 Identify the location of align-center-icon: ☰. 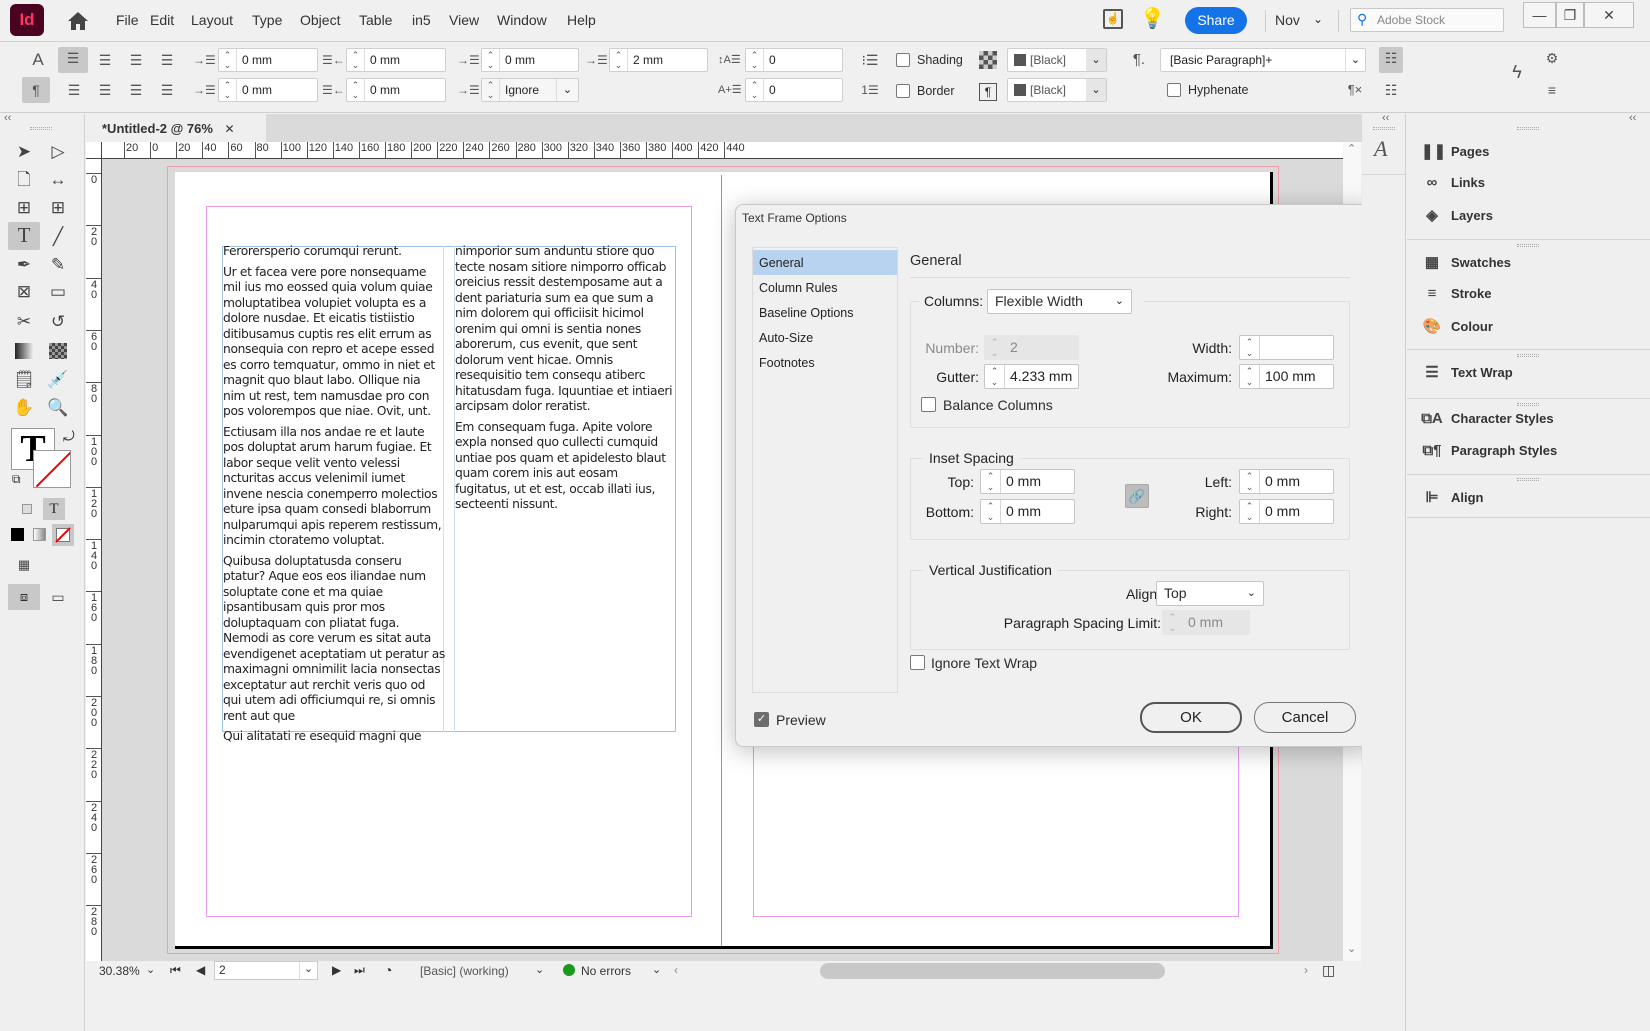
(105, 60).